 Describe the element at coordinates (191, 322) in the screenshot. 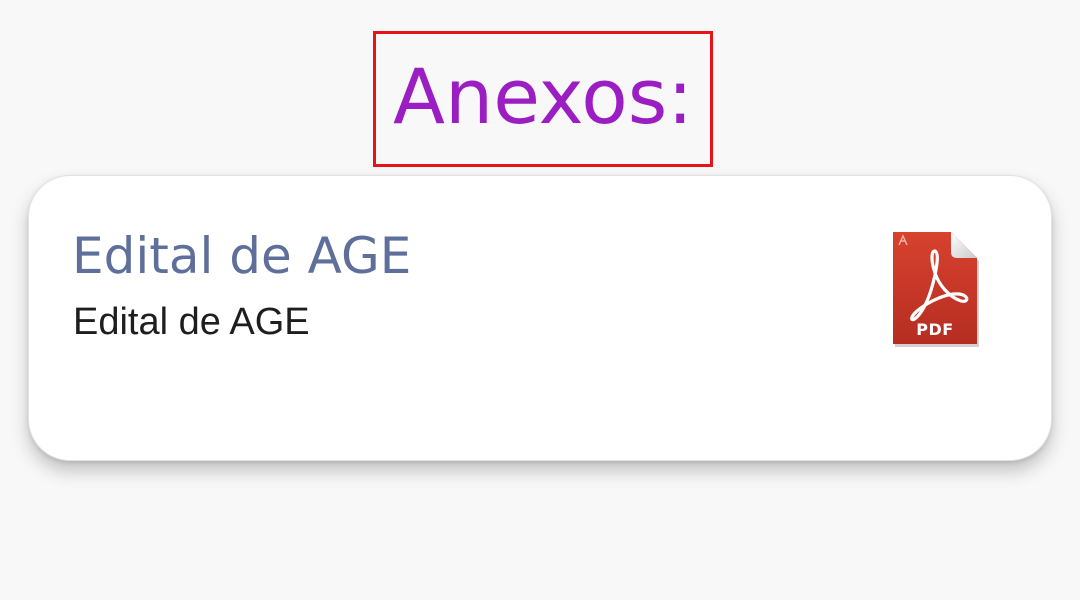

I see `attachment-description: Edital de AGE` at that location.